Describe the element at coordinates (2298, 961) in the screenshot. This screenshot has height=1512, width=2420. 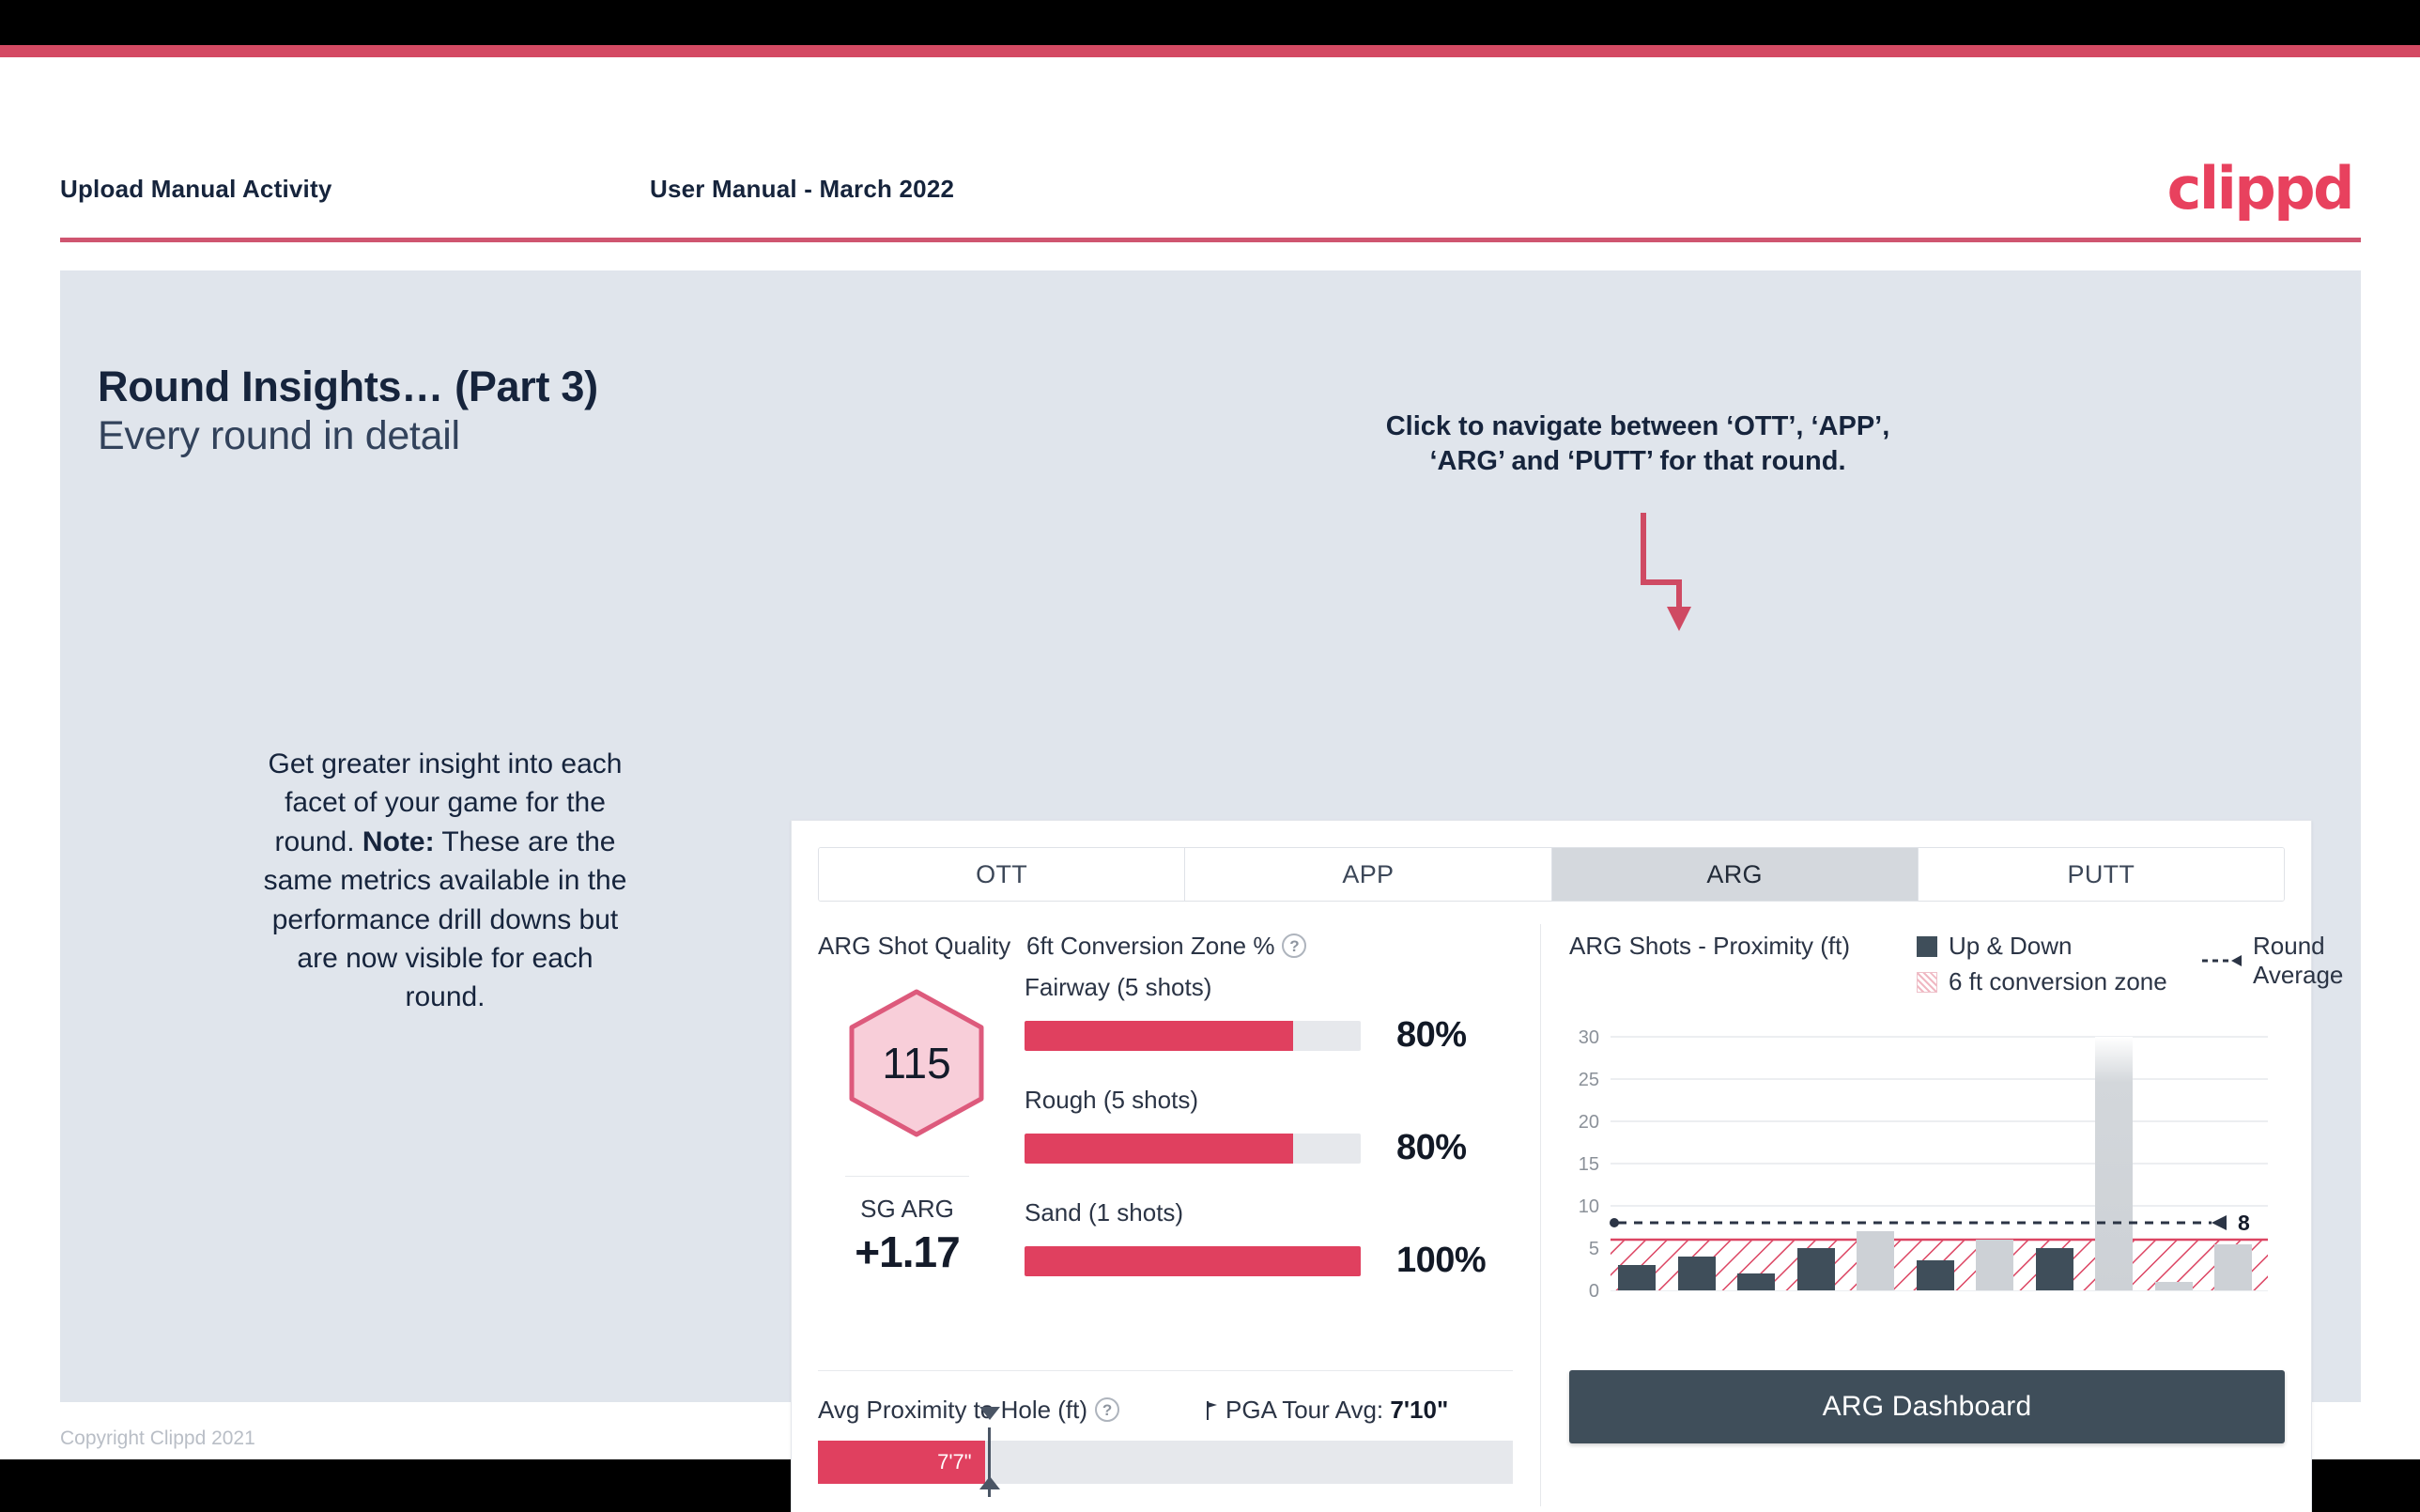
I see `legend-round-average-label: Round Average` at that location.